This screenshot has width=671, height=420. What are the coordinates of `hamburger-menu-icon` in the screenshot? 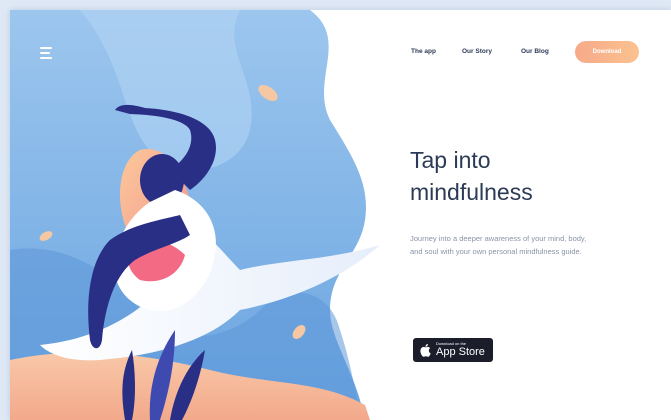 It's located at (48, 54).